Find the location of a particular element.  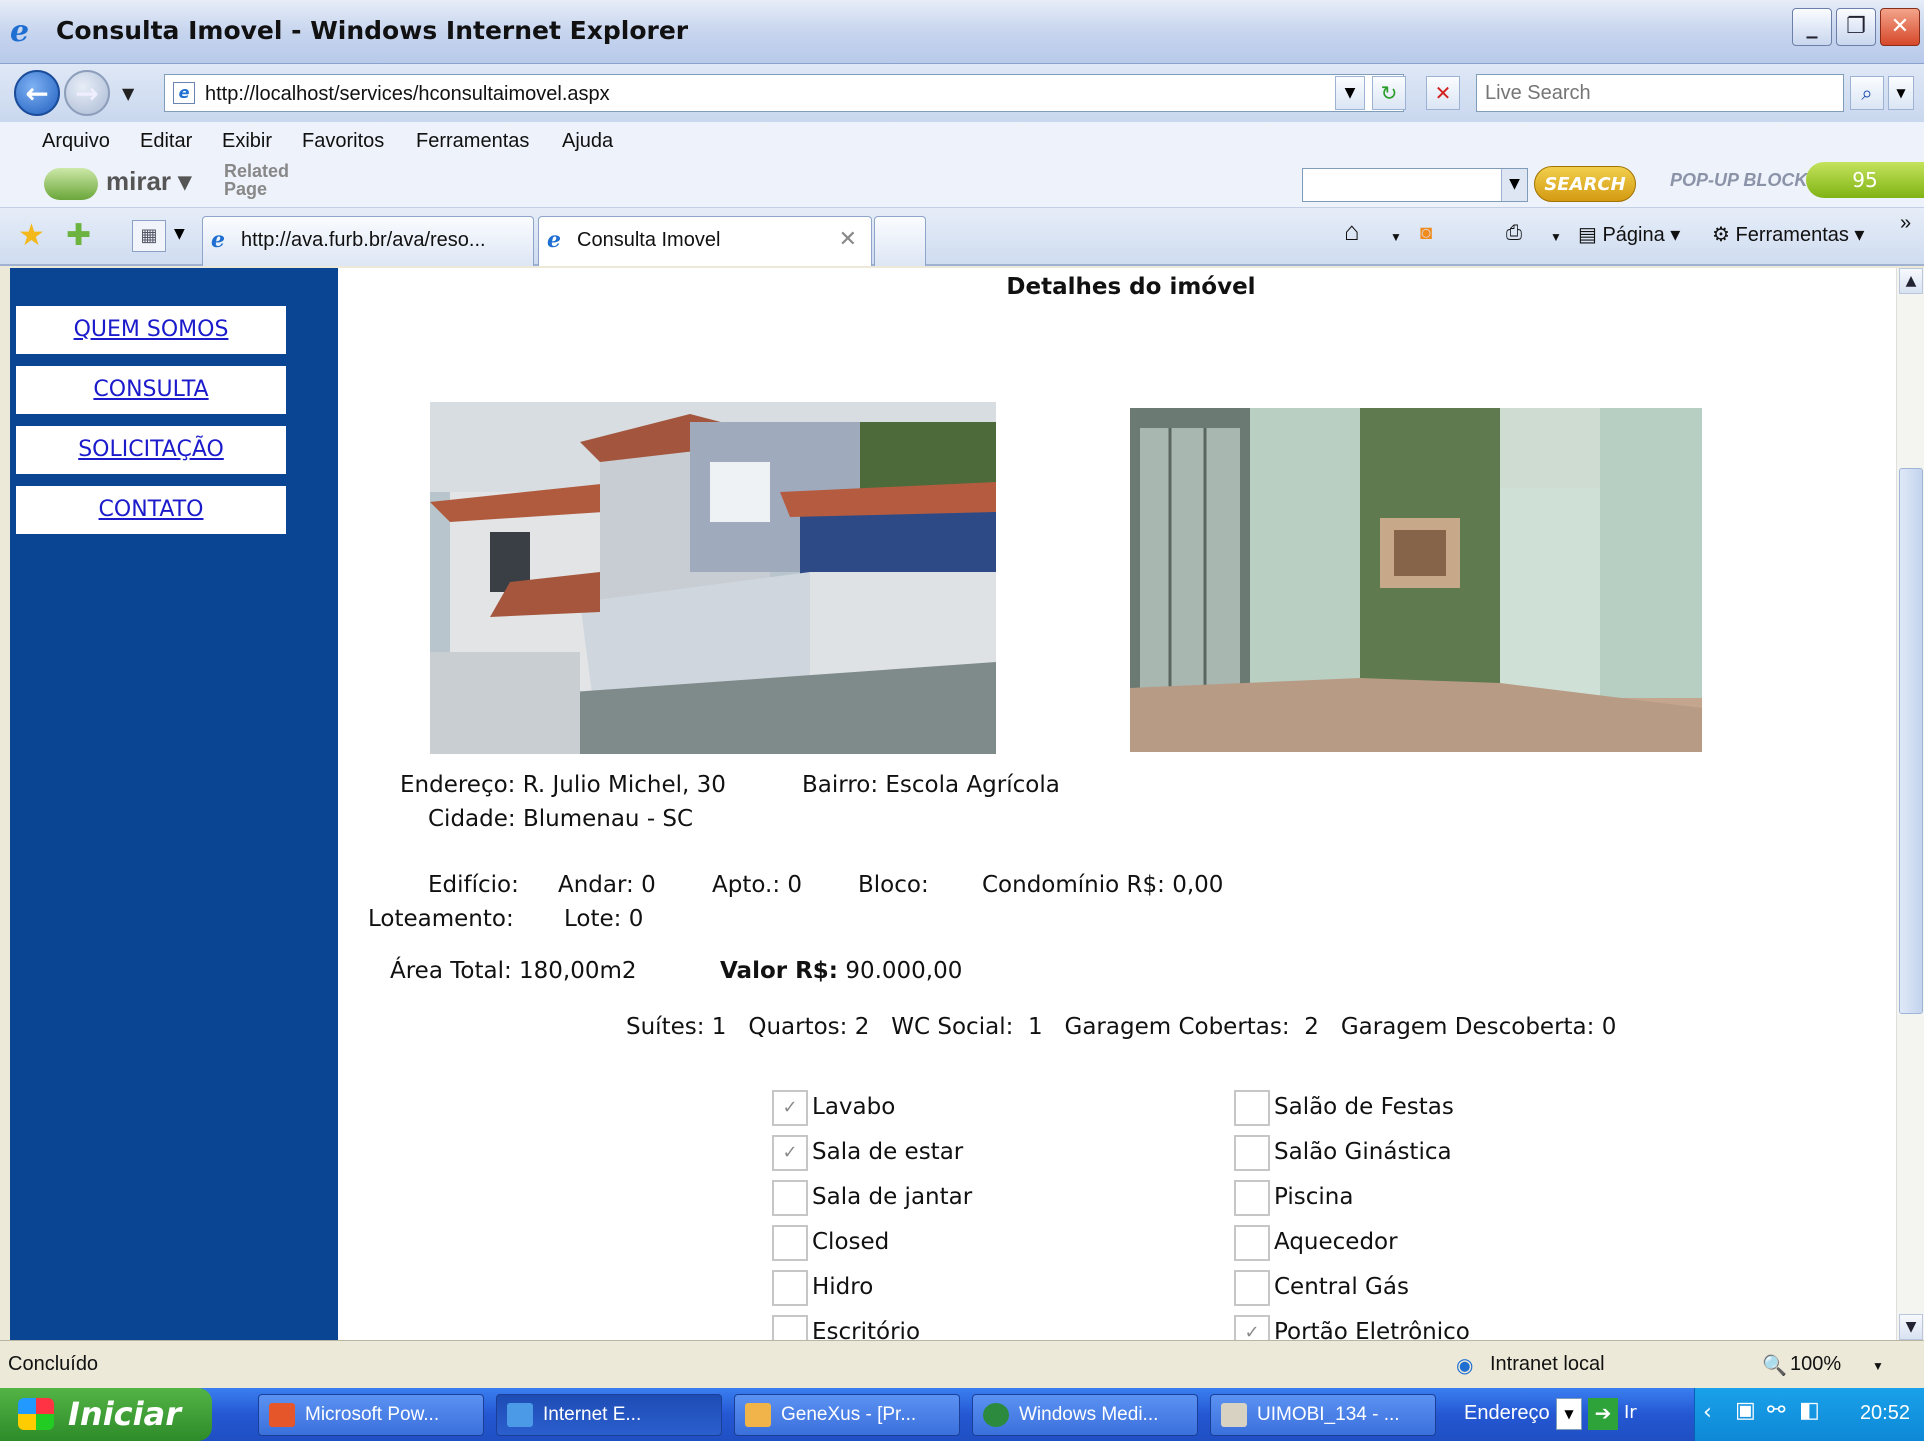

checkbox-piscina is located at coordinates (1252, 1198).